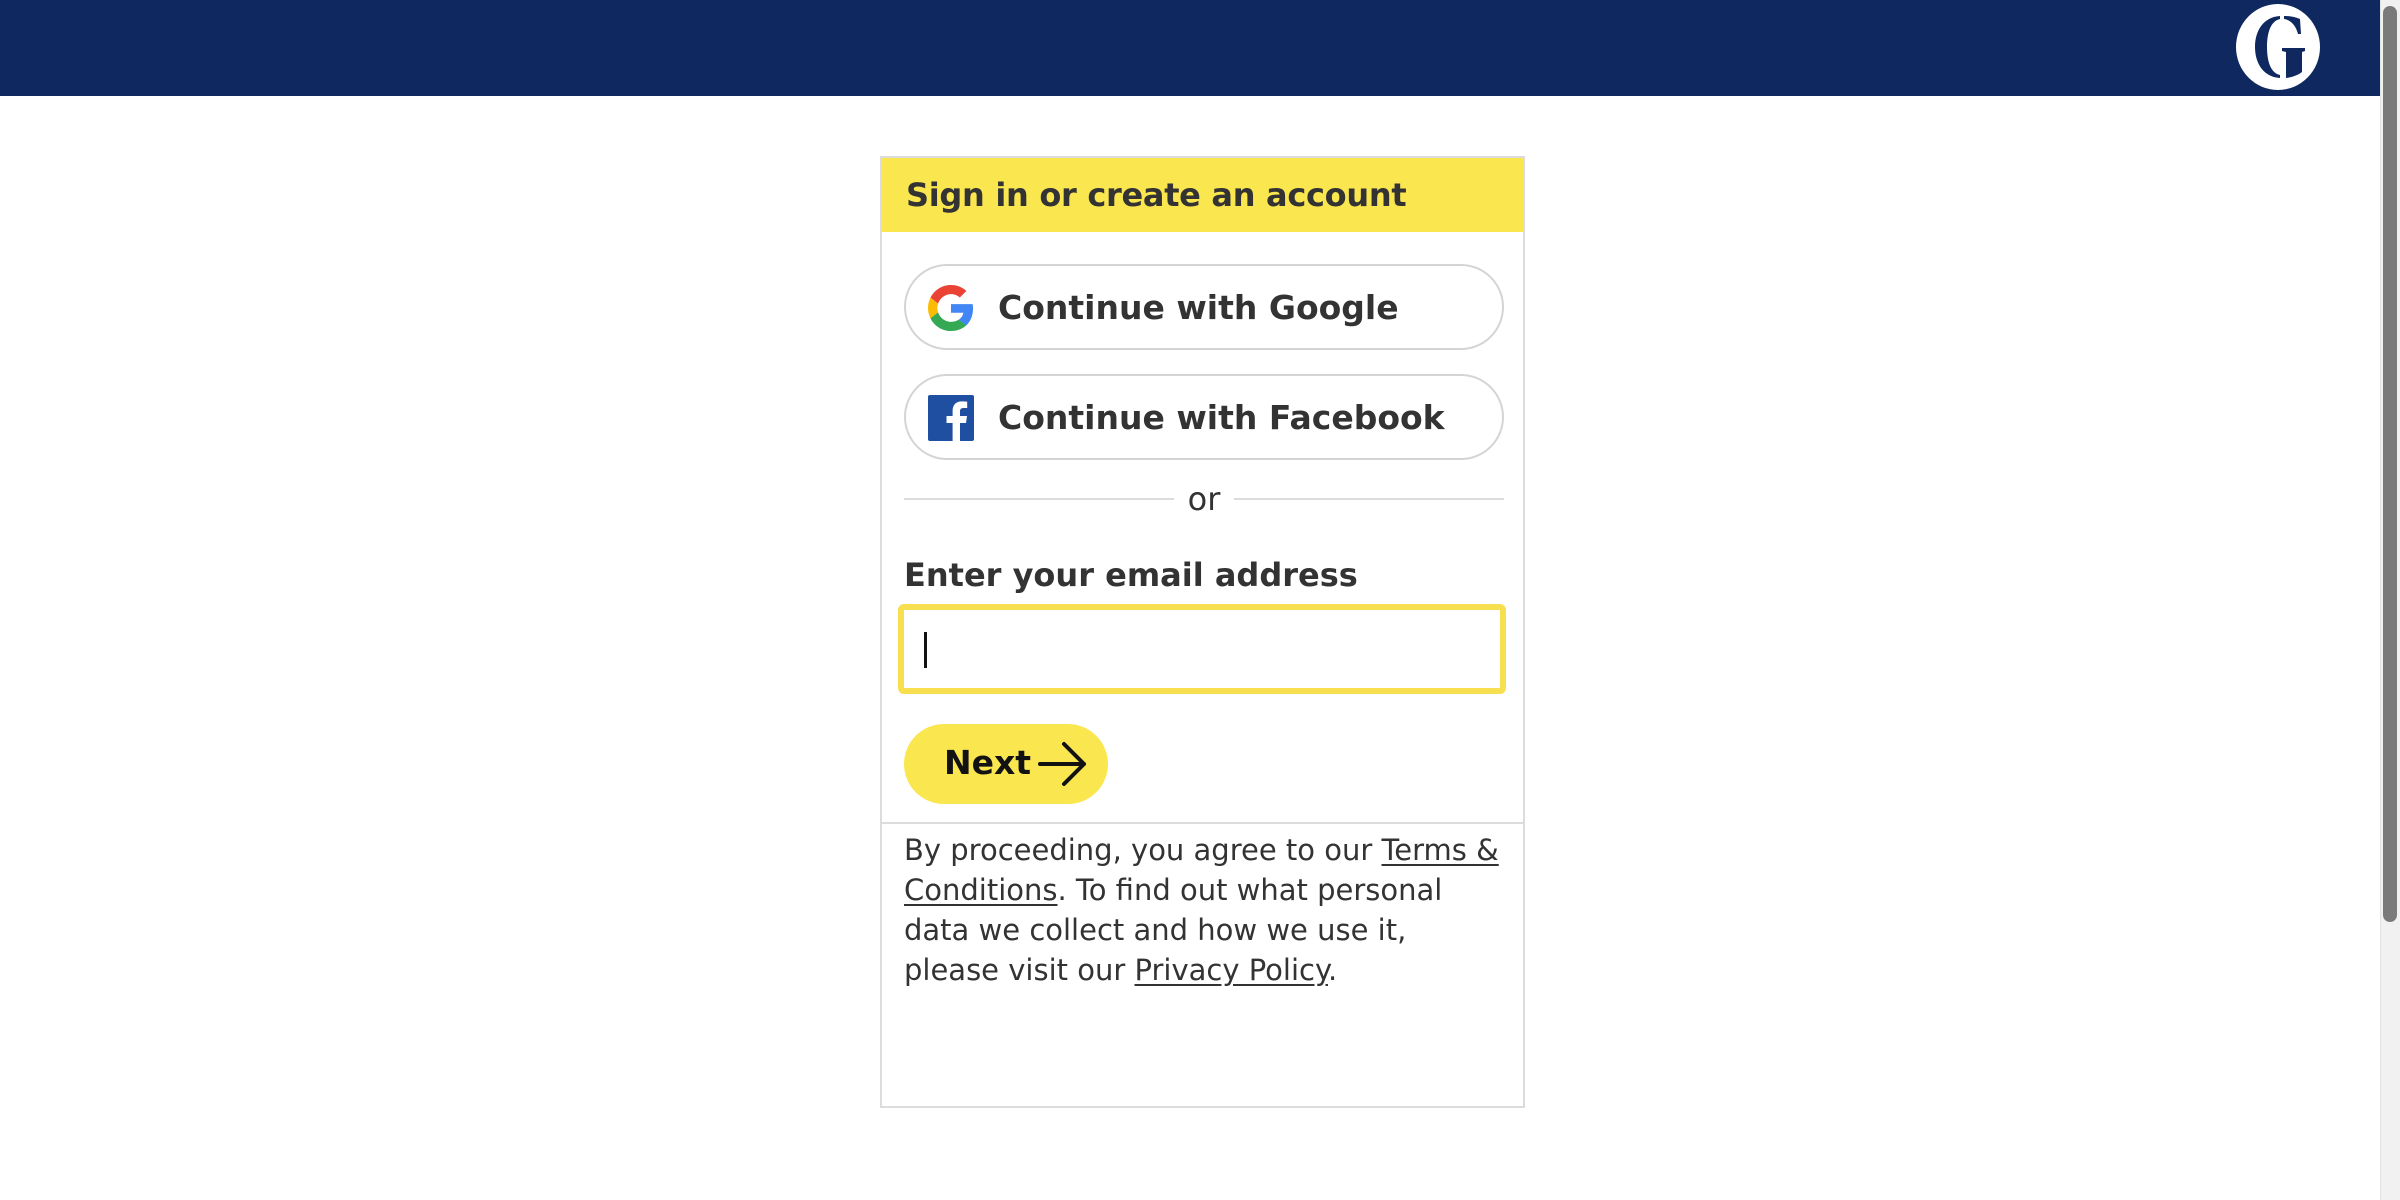 This screenshot has width=2400, height=1200. I want to click on email-label: Enter your email address, so click(1131, 575).